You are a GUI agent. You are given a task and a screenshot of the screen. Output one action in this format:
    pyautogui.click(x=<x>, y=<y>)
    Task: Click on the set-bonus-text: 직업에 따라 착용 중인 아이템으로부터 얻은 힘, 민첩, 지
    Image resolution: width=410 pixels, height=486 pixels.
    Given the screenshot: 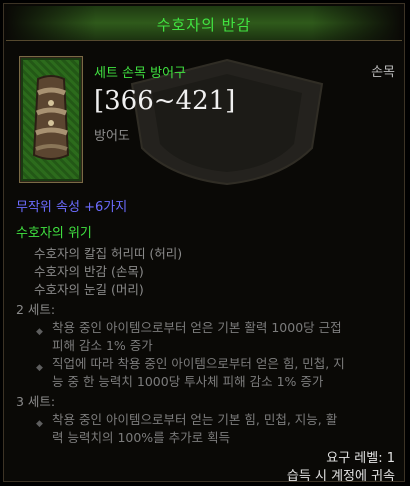 What is the action you would take?
    pyautogui.click(x=198, y=363)
    